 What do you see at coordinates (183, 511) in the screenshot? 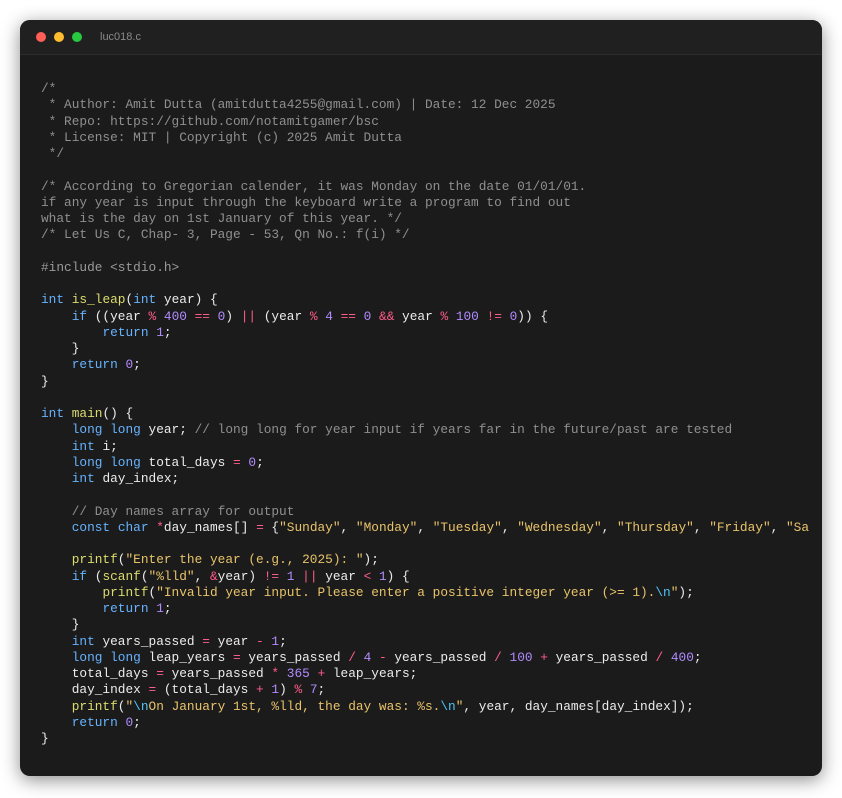
I see `code-token-comment: // Day names array for output` at bounding box center [183, 511].